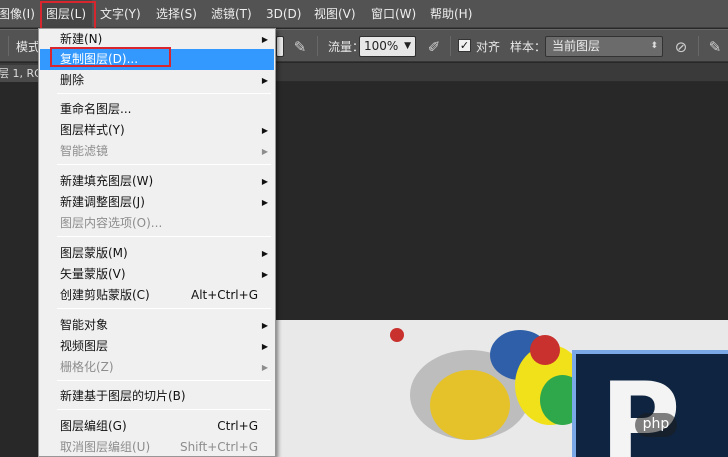  I want to click on menu-item-group-layers: 图层编组(G) Ctrl+G, so click(157, 426).